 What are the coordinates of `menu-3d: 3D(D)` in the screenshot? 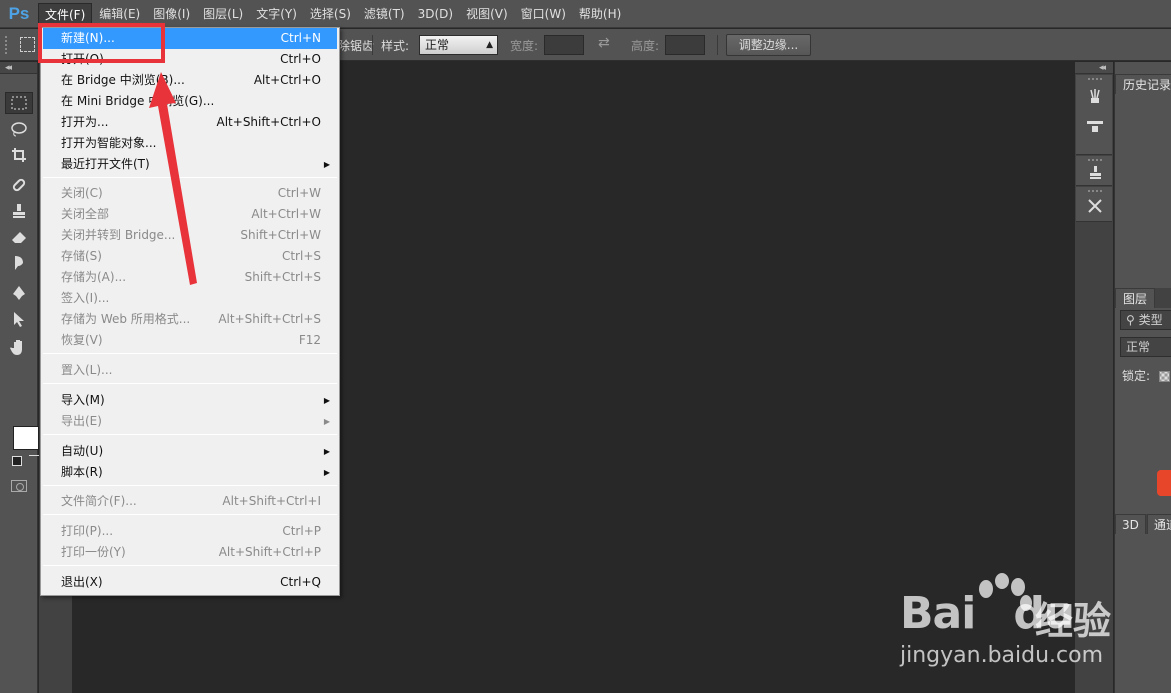 It's located at (435, 14).